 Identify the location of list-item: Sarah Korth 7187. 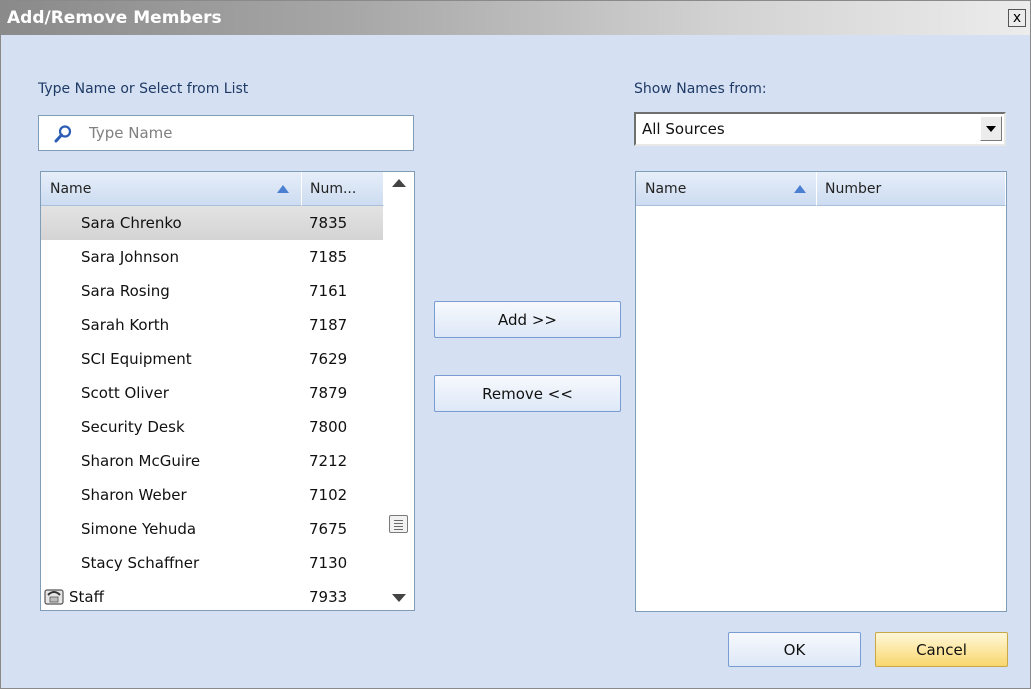
(212, 325).